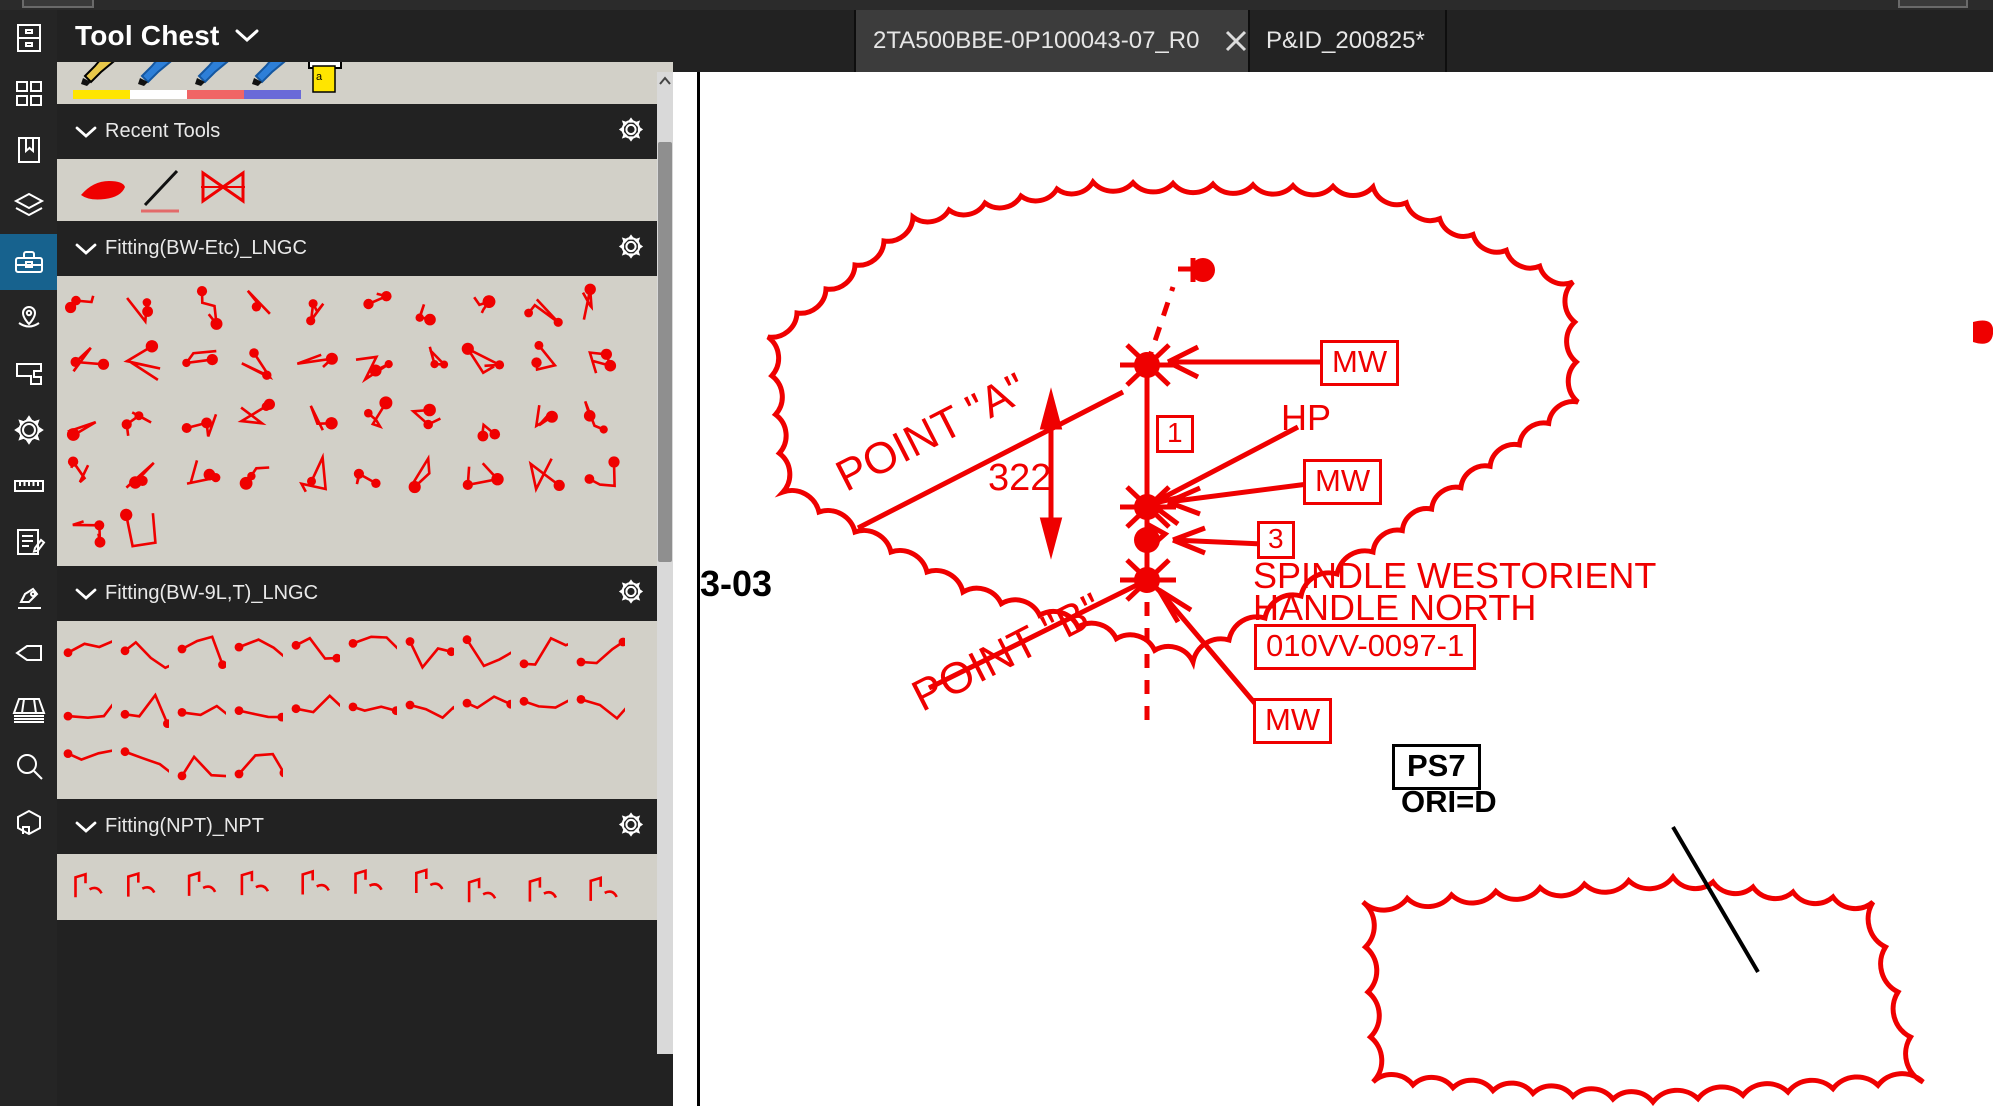 The height and width of the screenshot is (1106, 1993). Describe the element at coordinates (28, 654) in the screenshot. I see `sidebar-item-tags` at that location.